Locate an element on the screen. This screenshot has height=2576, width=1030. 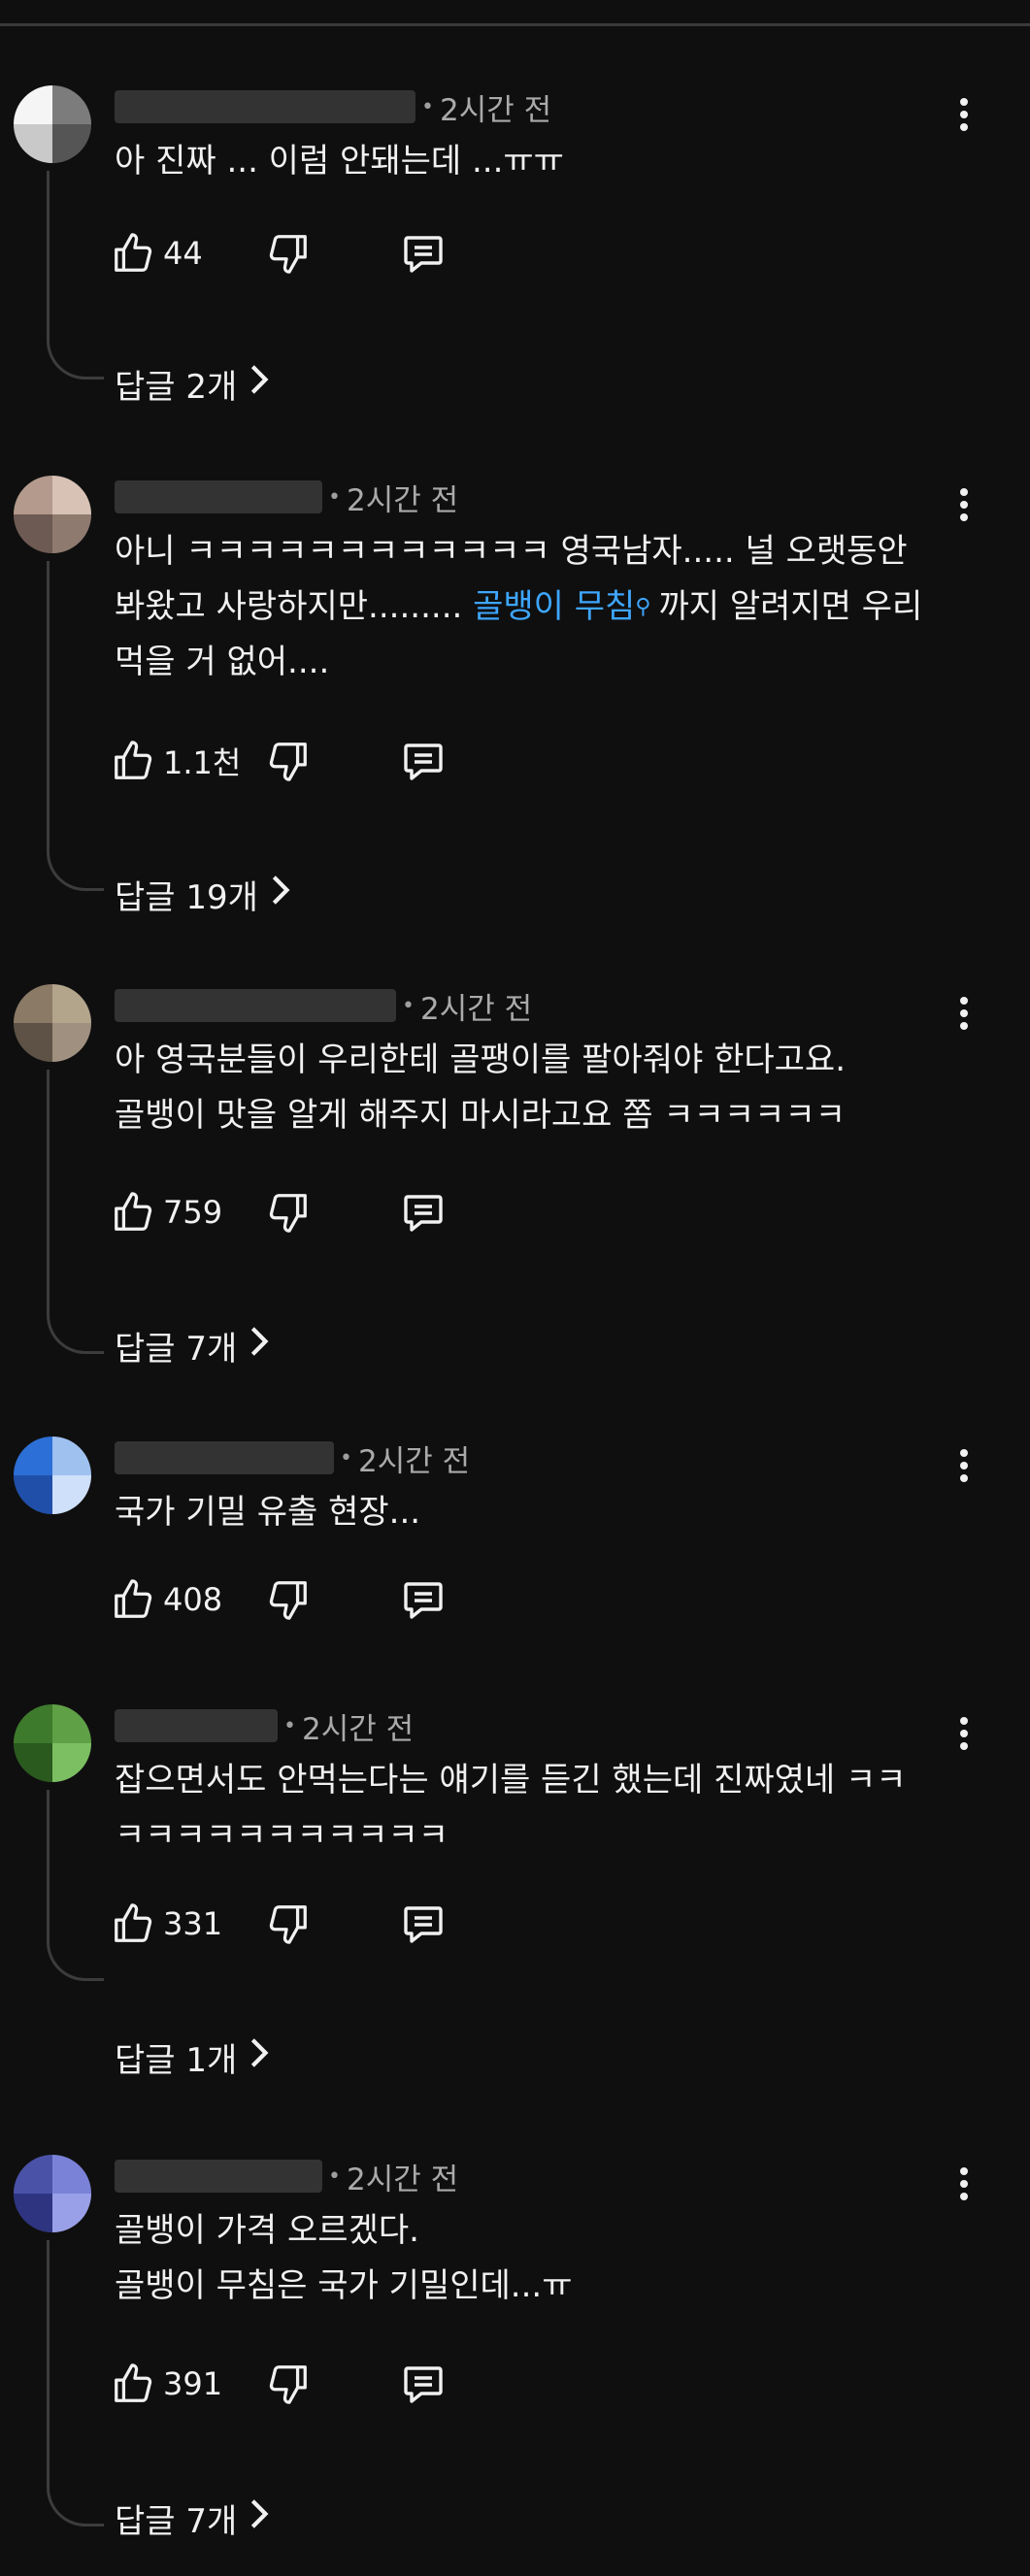
like-button: 759 is located at coordinates (166, 1212).